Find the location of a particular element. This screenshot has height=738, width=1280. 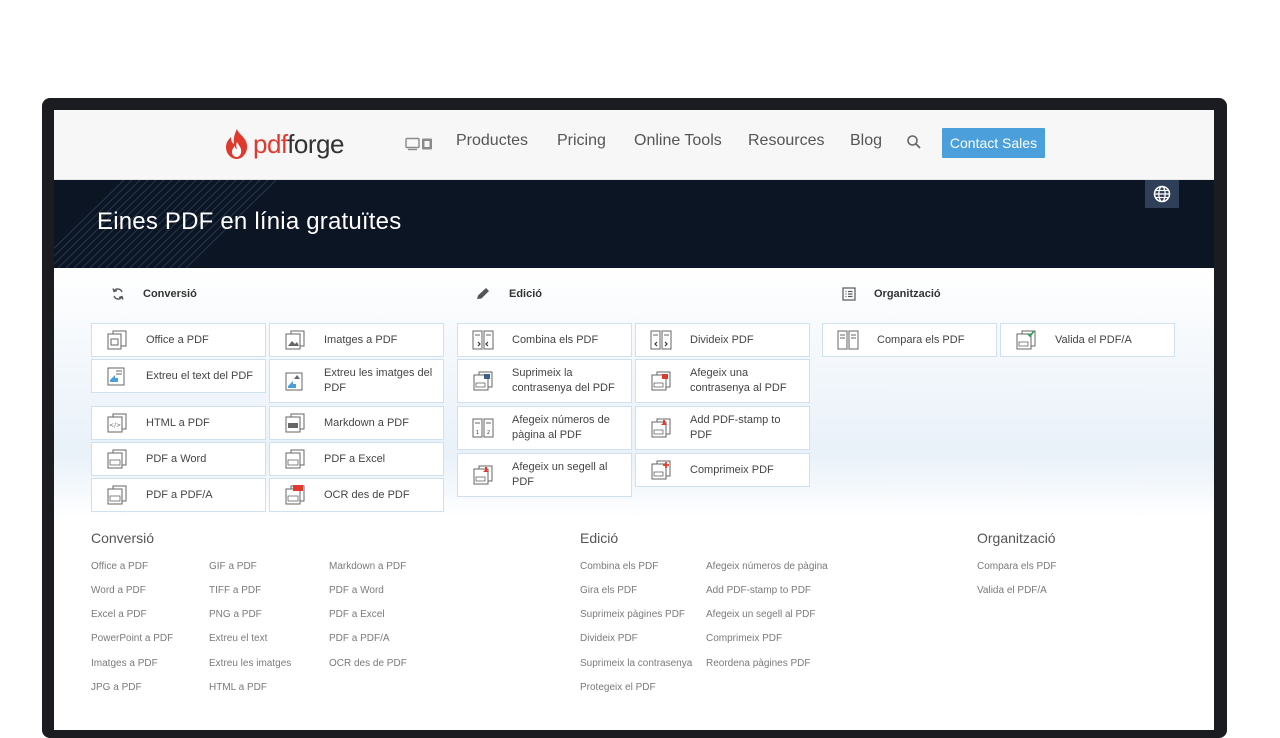

page-title: Eines PDF en línia gratuïtes is located at coordinates (249, 221).